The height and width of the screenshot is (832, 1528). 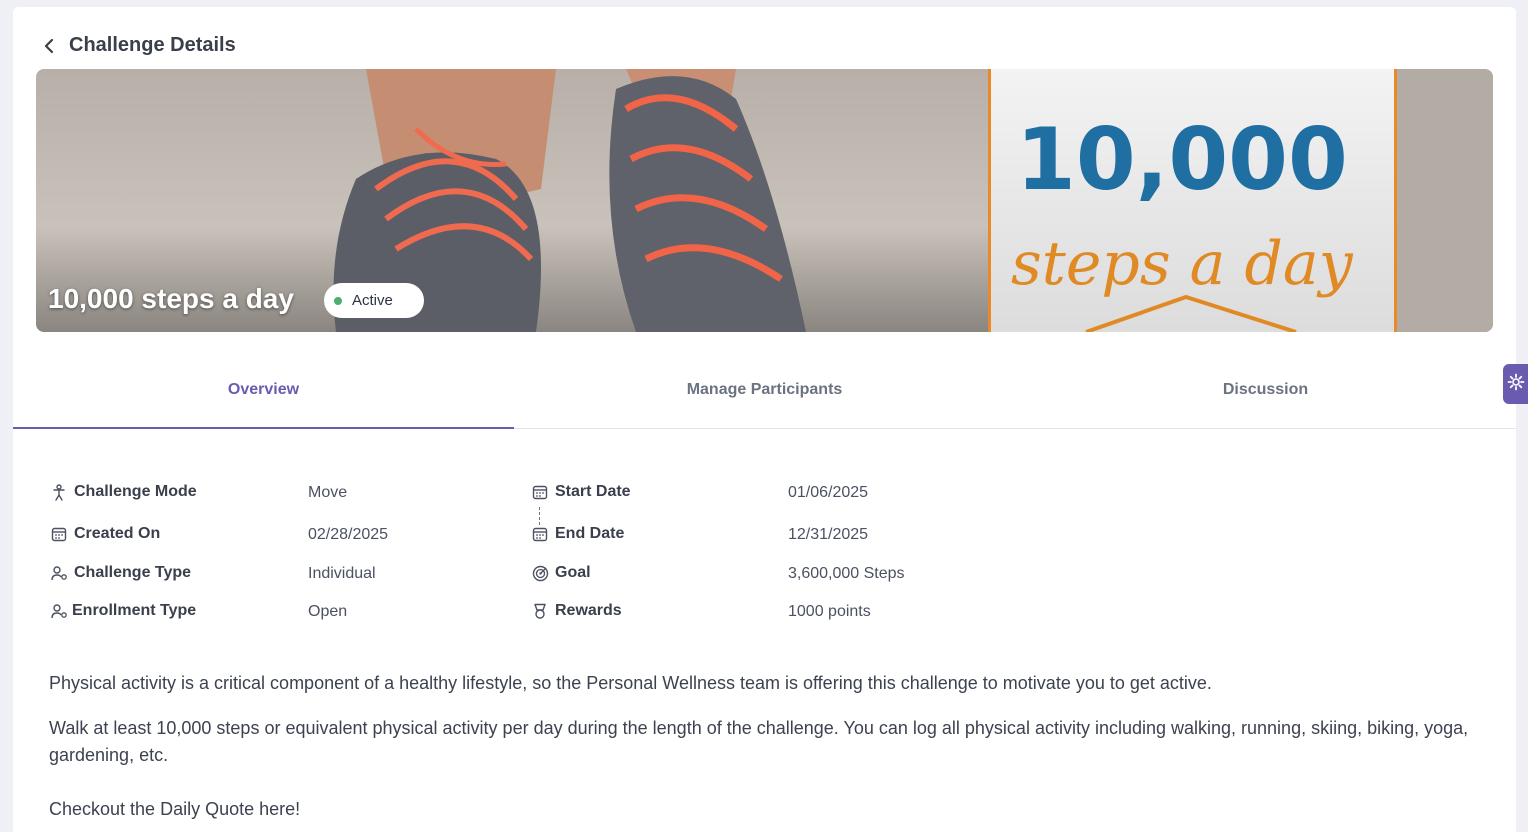 I want to click on banner-image-script: steps a day, so click(x=1182, y=264).